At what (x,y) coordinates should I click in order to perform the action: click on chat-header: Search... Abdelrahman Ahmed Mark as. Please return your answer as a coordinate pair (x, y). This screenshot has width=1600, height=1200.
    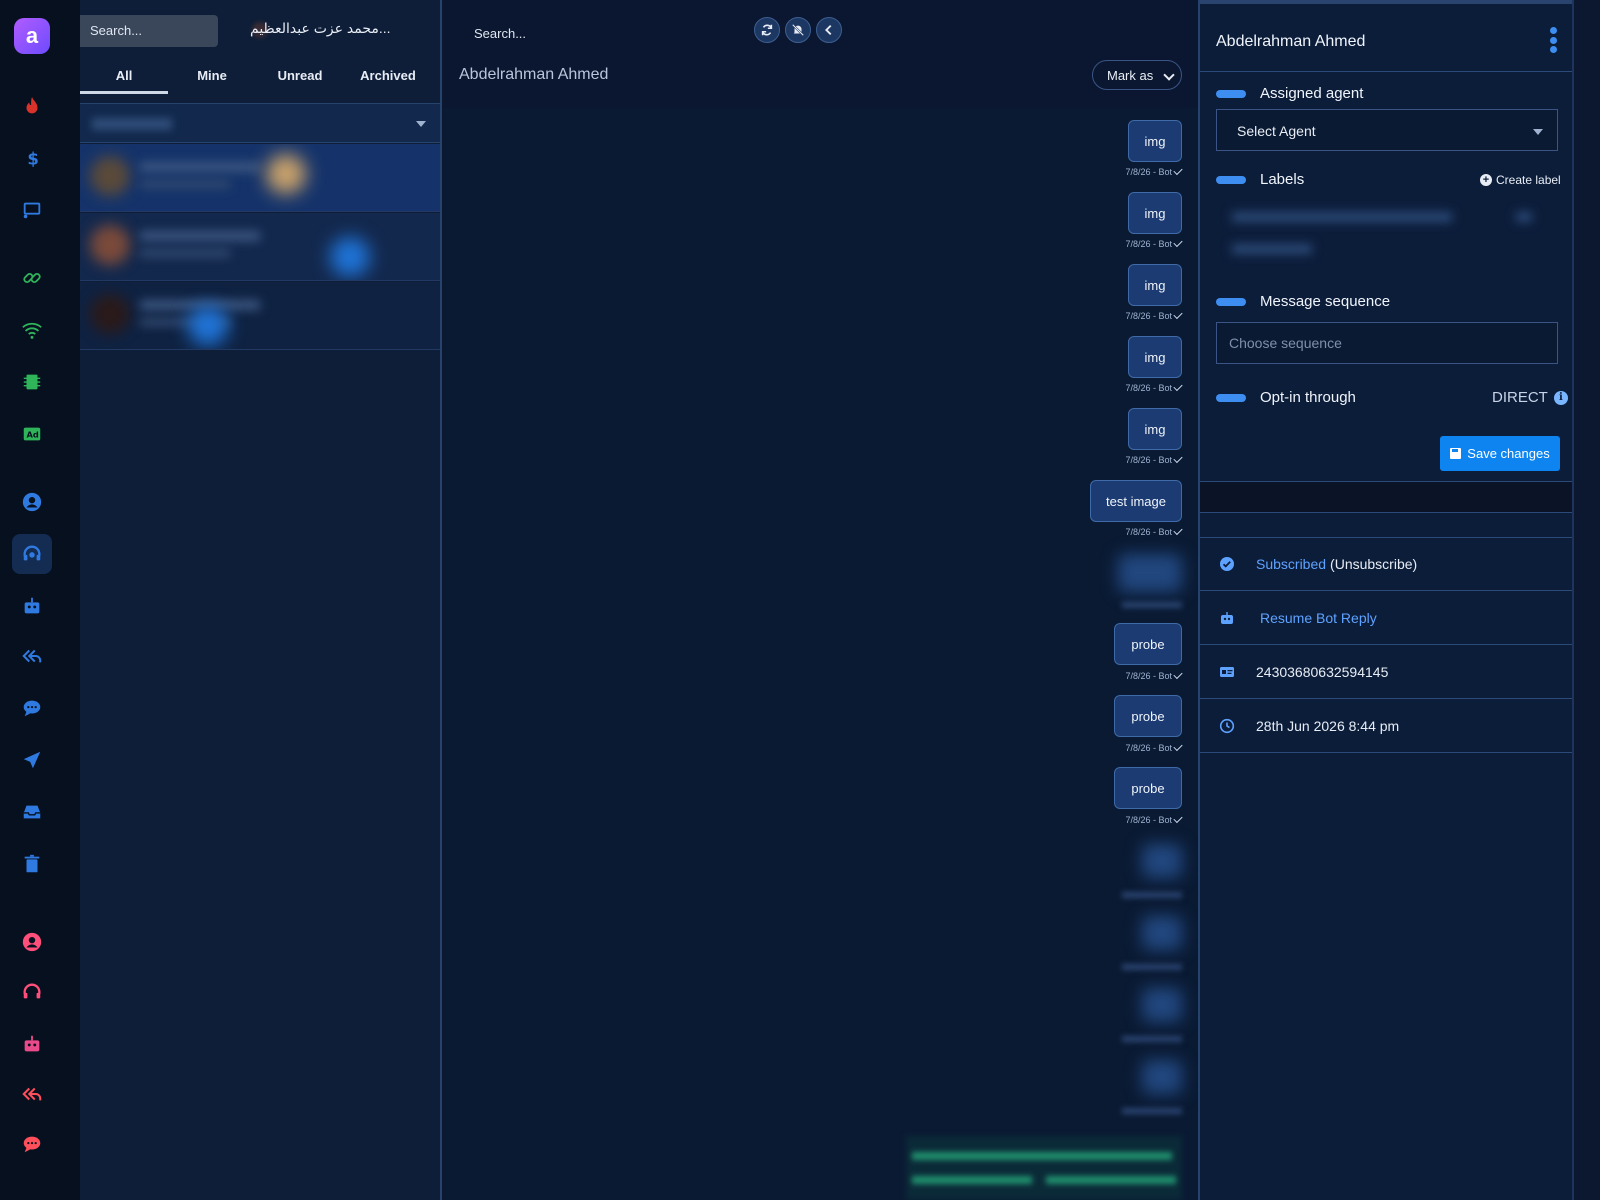
    Looking at the image, I should click on (821, 54).